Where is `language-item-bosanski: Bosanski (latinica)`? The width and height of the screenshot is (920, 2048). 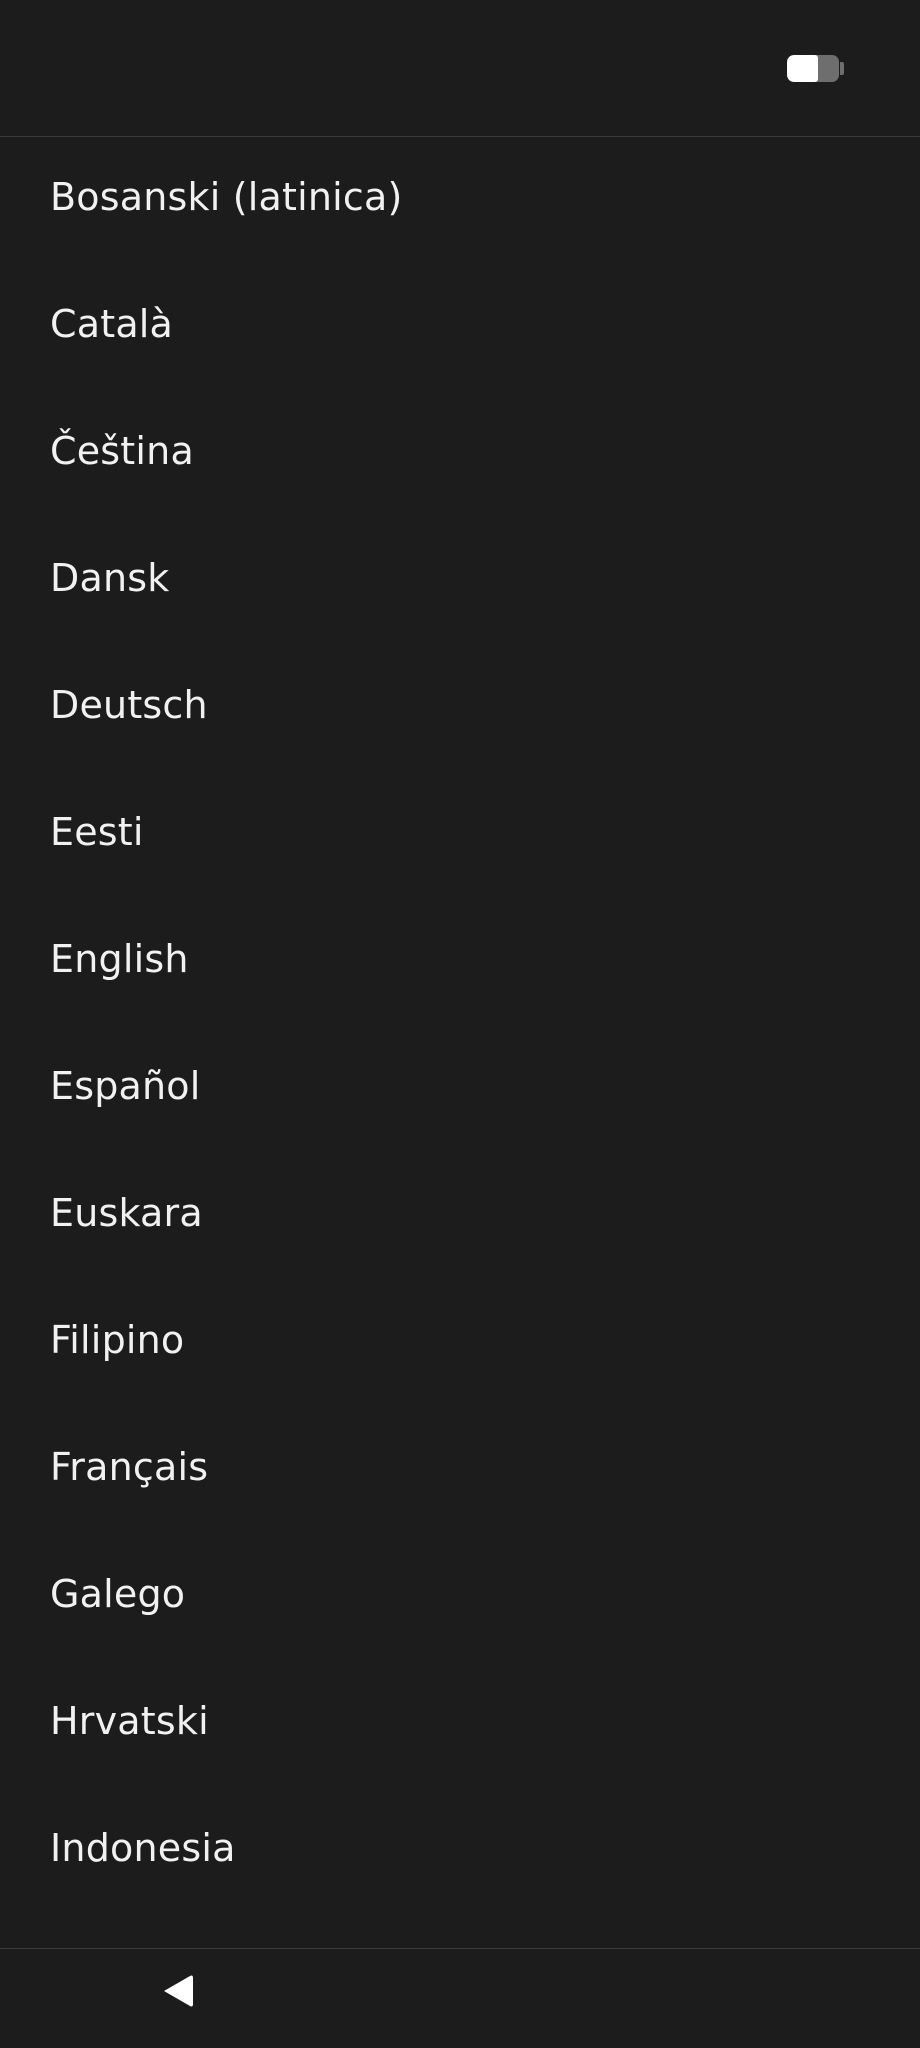
language-item-bosanski: Bosanski (latinica) is located at coordinates (460, 196).